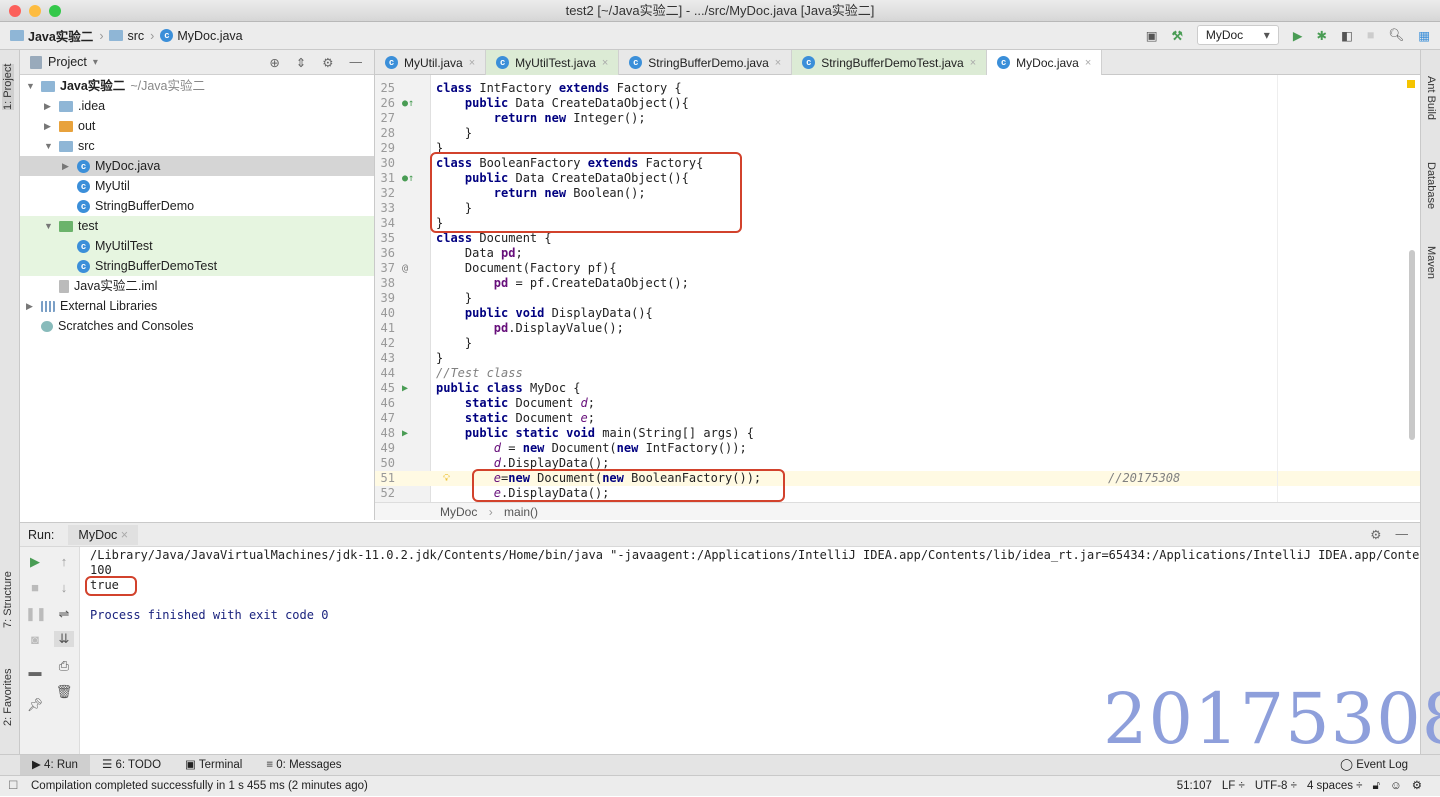 Image resolution: width=1440 pixels, height=797 pixels. I want to click on class-icon: c, so click(83, 166).